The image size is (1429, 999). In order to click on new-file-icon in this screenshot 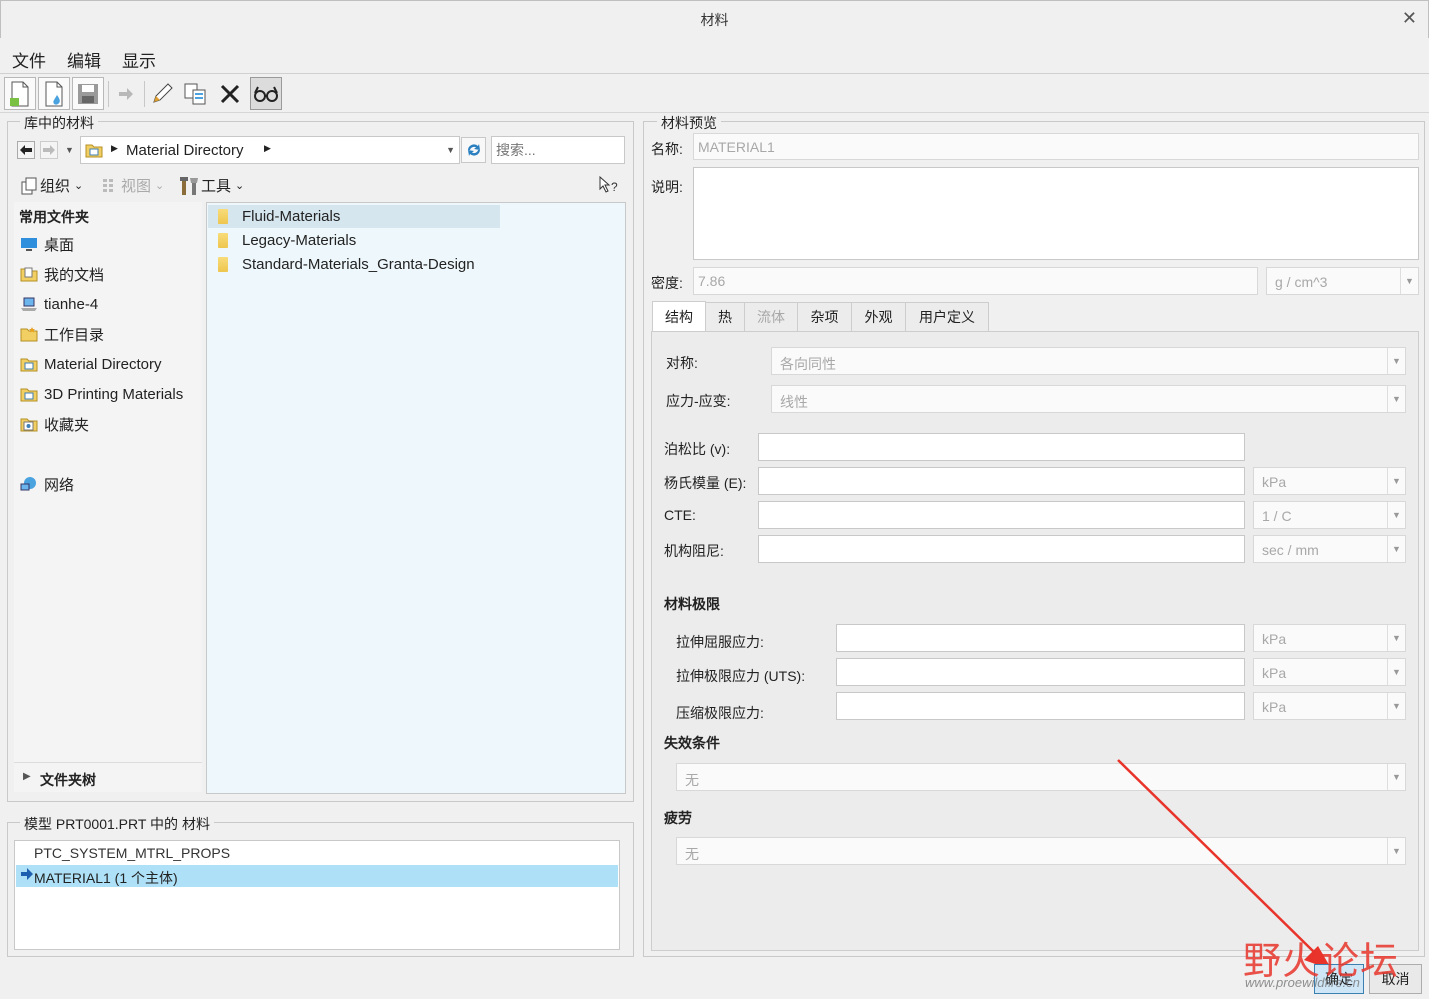, I will do `click(20, 93)`.